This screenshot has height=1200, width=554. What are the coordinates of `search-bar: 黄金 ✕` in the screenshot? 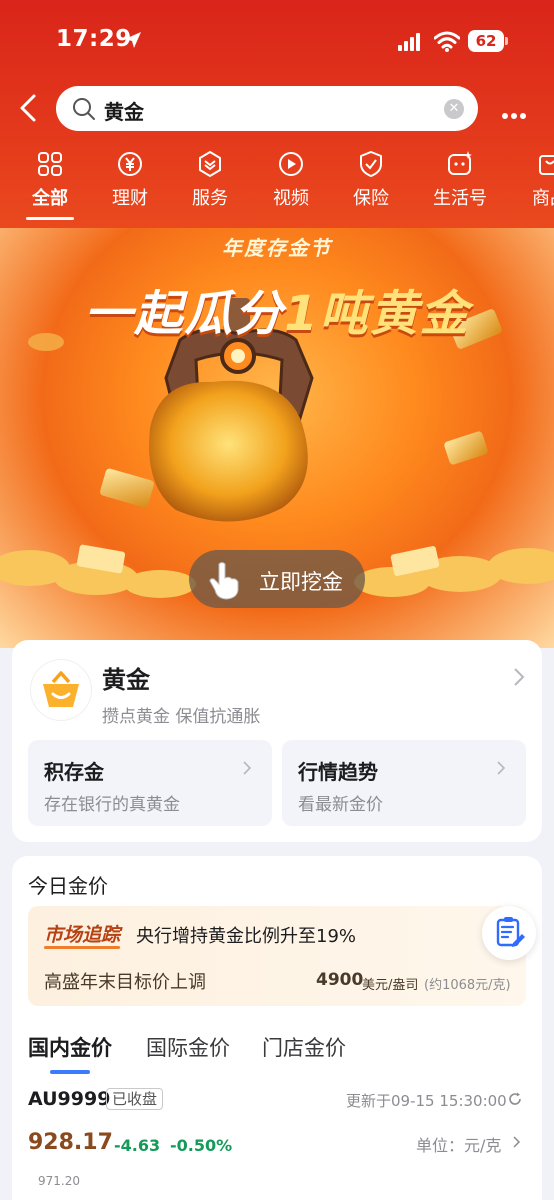 It's located at (267, 108).